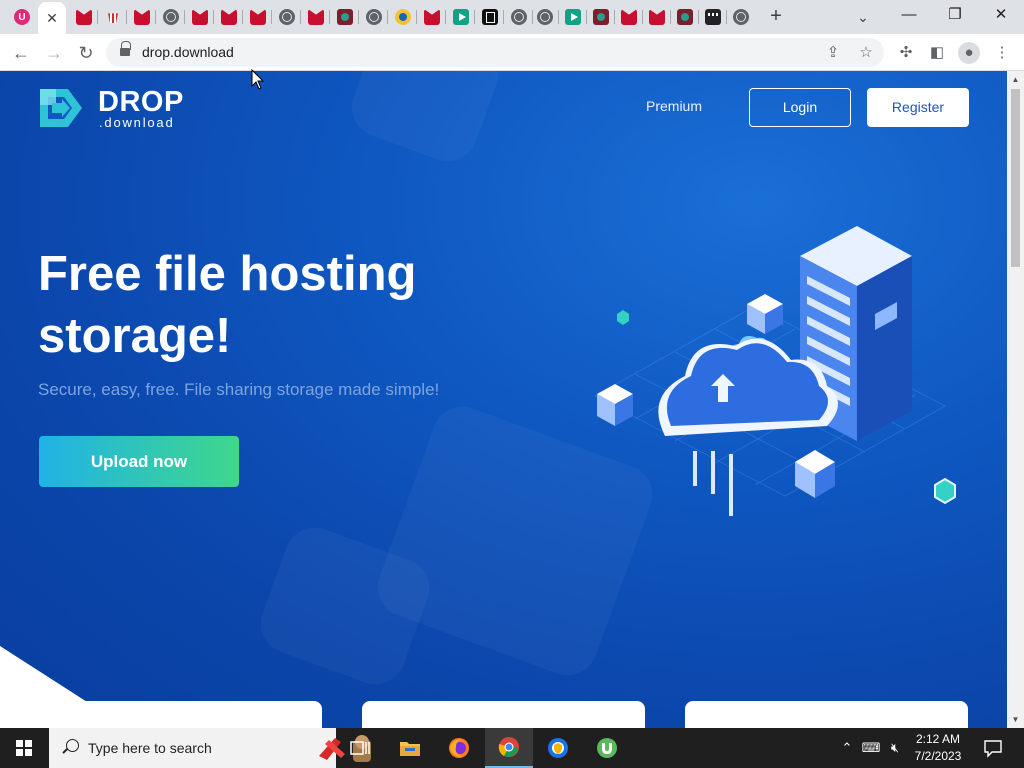 Image resolution: width=1024 pixels, height=768 pixels. Describe the element at coordinates (1015, 178) in the screenshot. I see `scrollbar-thumb` at that location.